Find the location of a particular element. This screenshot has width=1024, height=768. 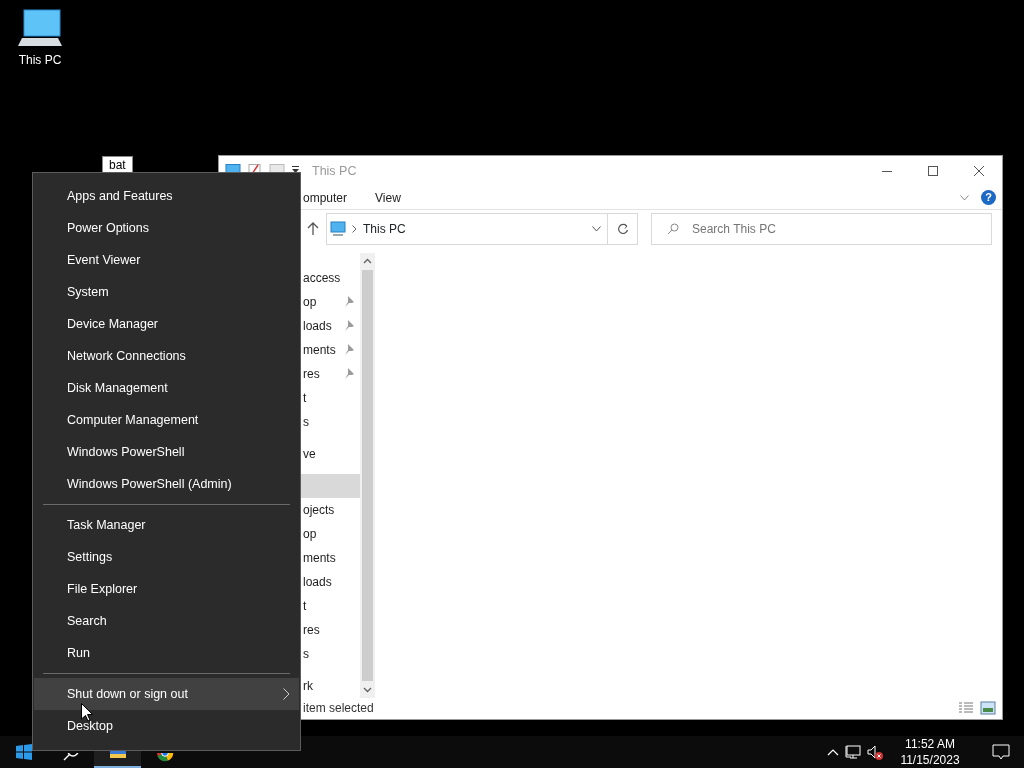

menu-item: Run is located at coordinates (166, 653).